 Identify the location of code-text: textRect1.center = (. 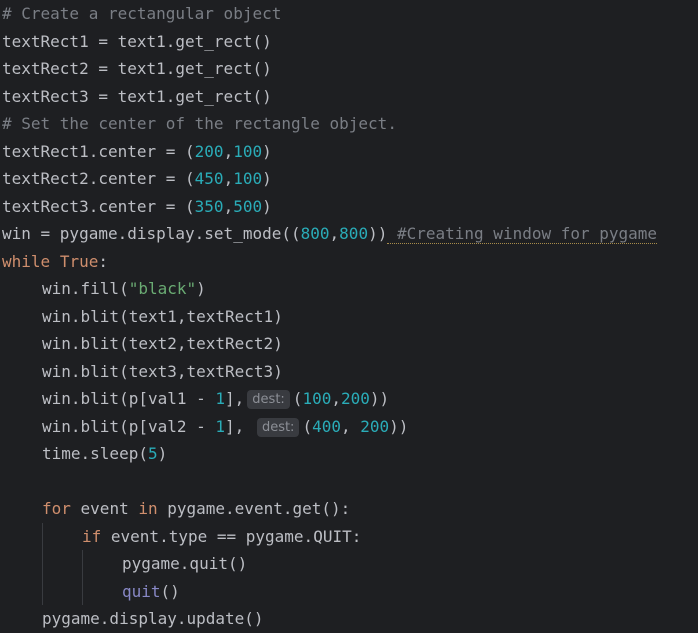
(98, 151).